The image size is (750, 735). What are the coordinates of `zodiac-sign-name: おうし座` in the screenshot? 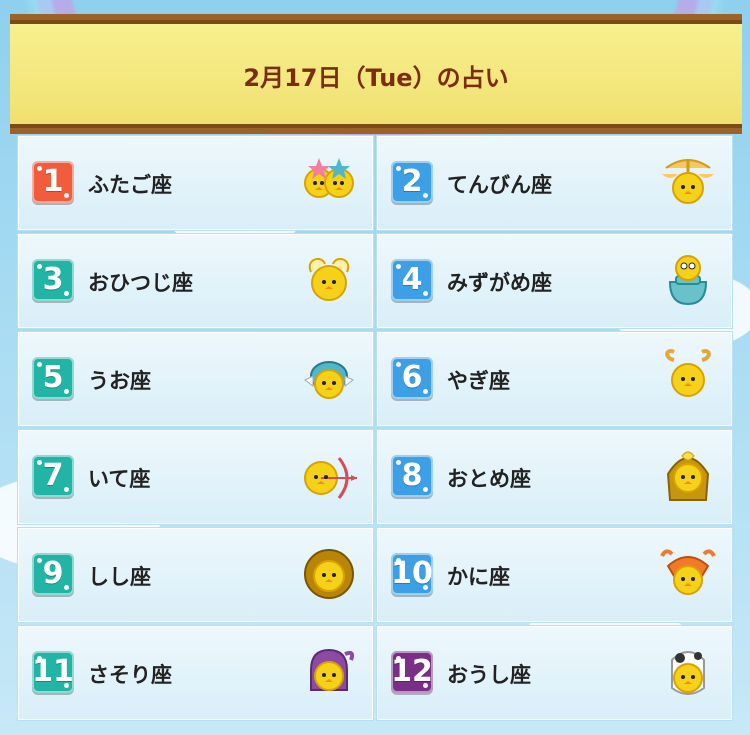 It's located at (489, 675).